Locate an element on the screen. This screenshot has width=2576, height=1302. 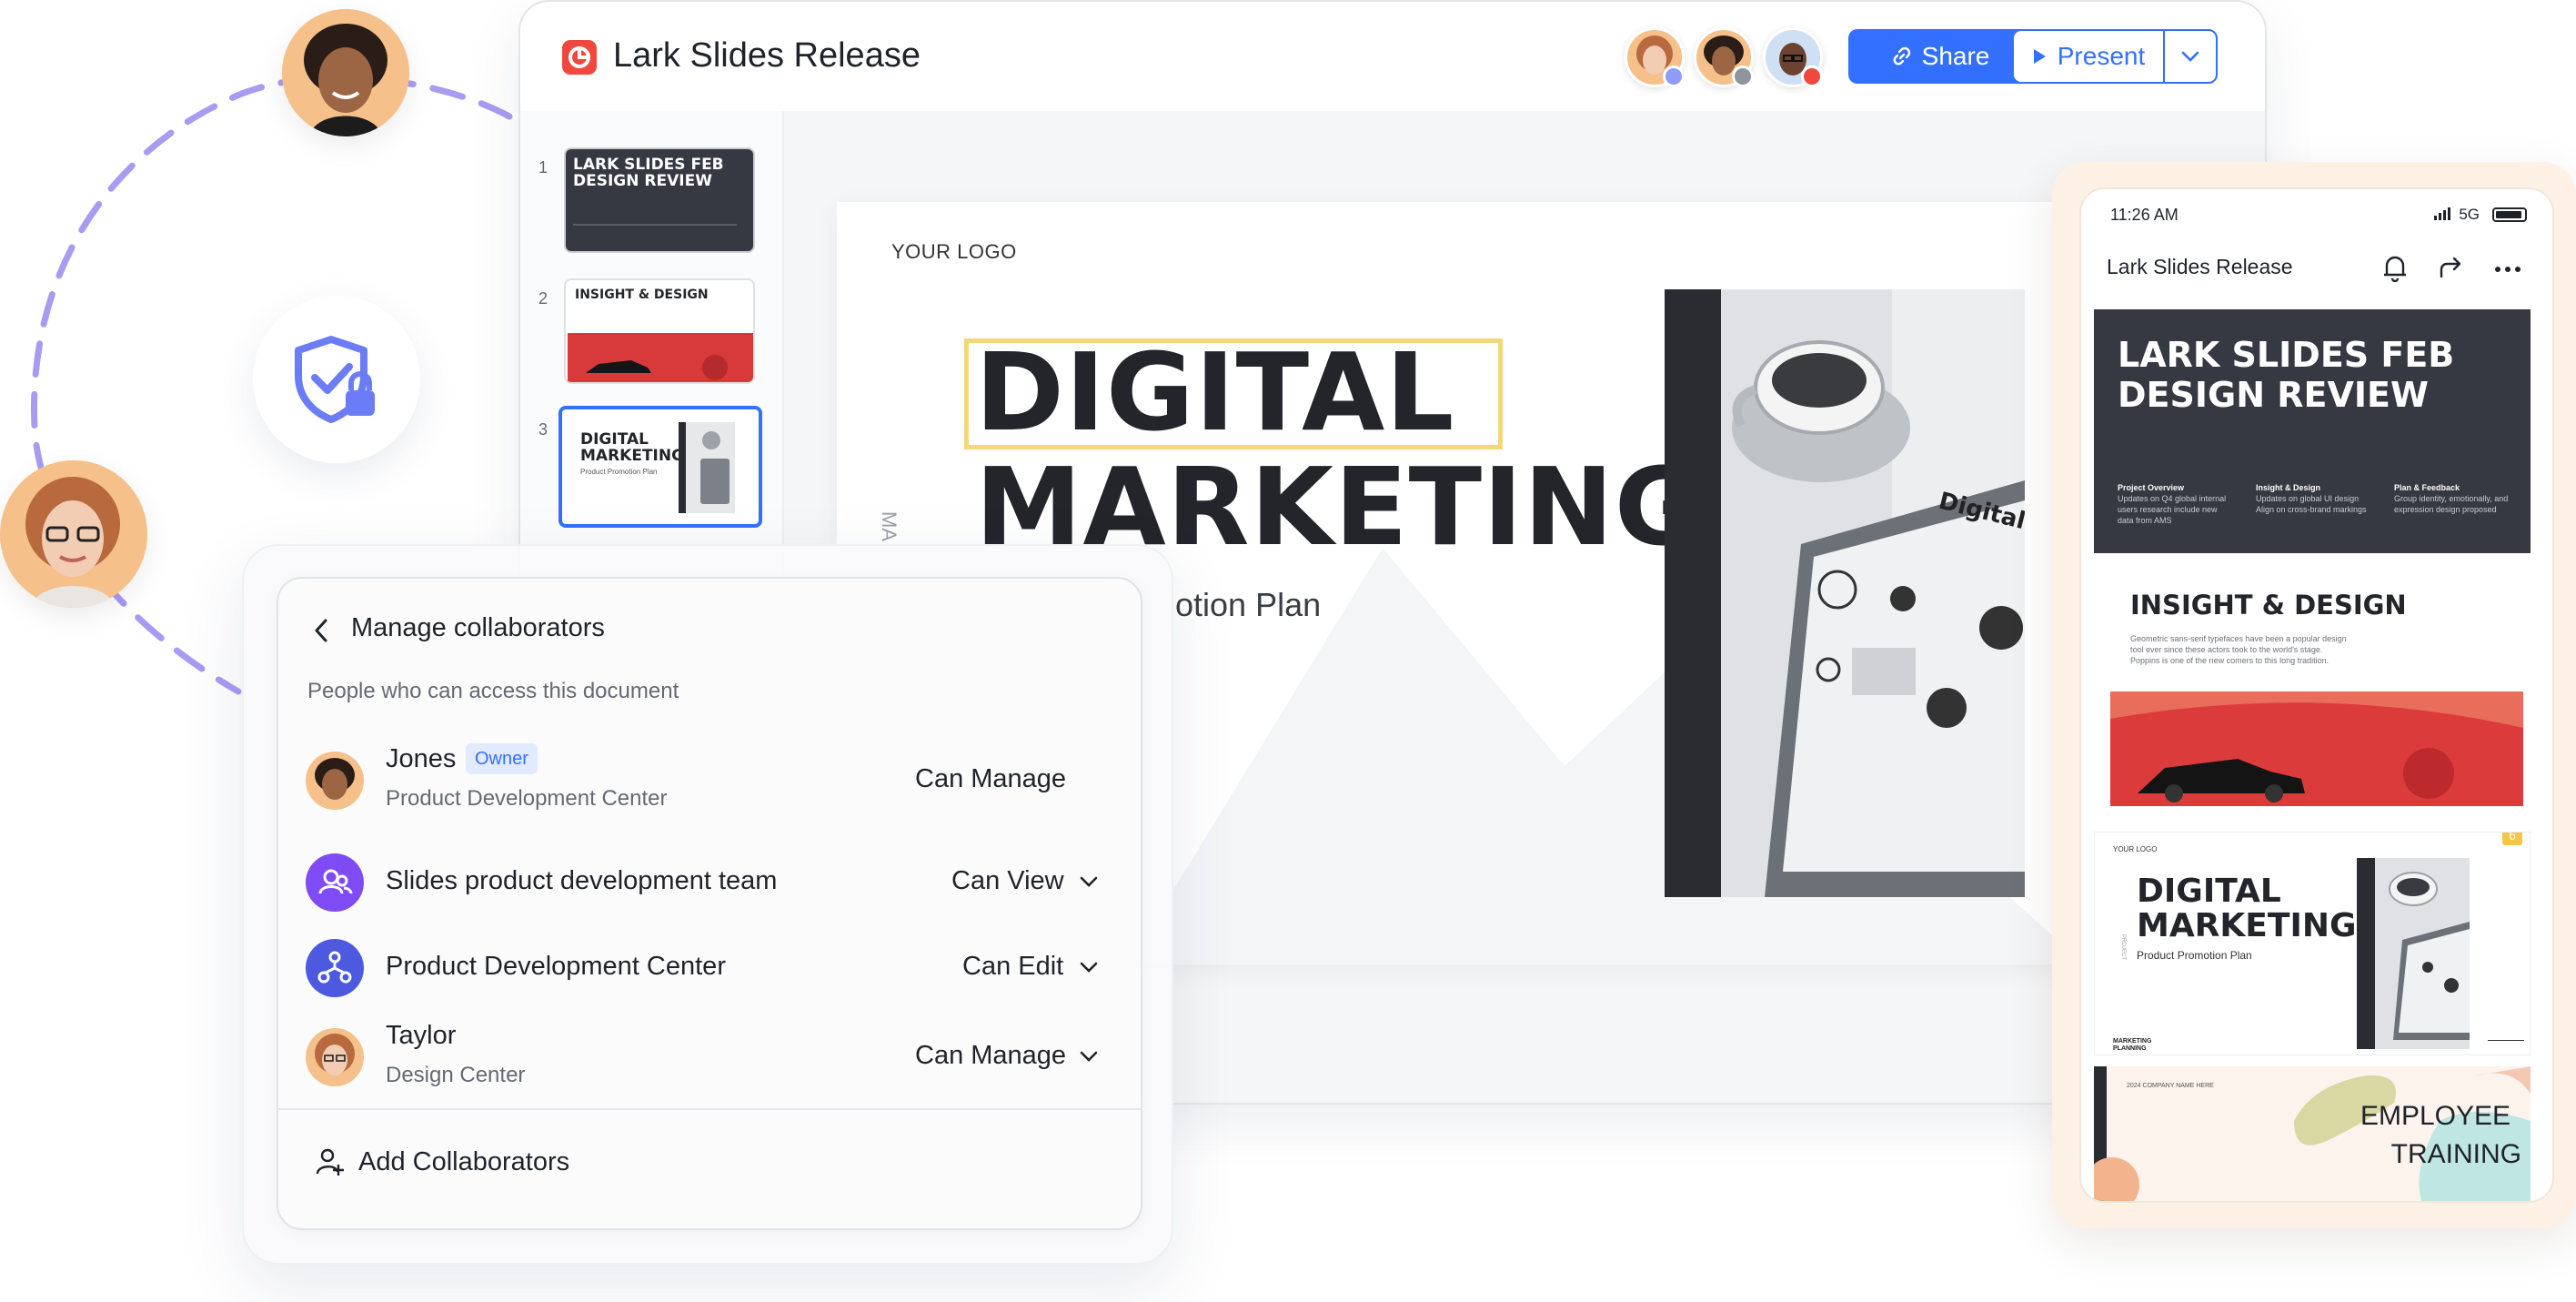
slide-subtitle: otion Plan is located at coordinates (1248, 605).